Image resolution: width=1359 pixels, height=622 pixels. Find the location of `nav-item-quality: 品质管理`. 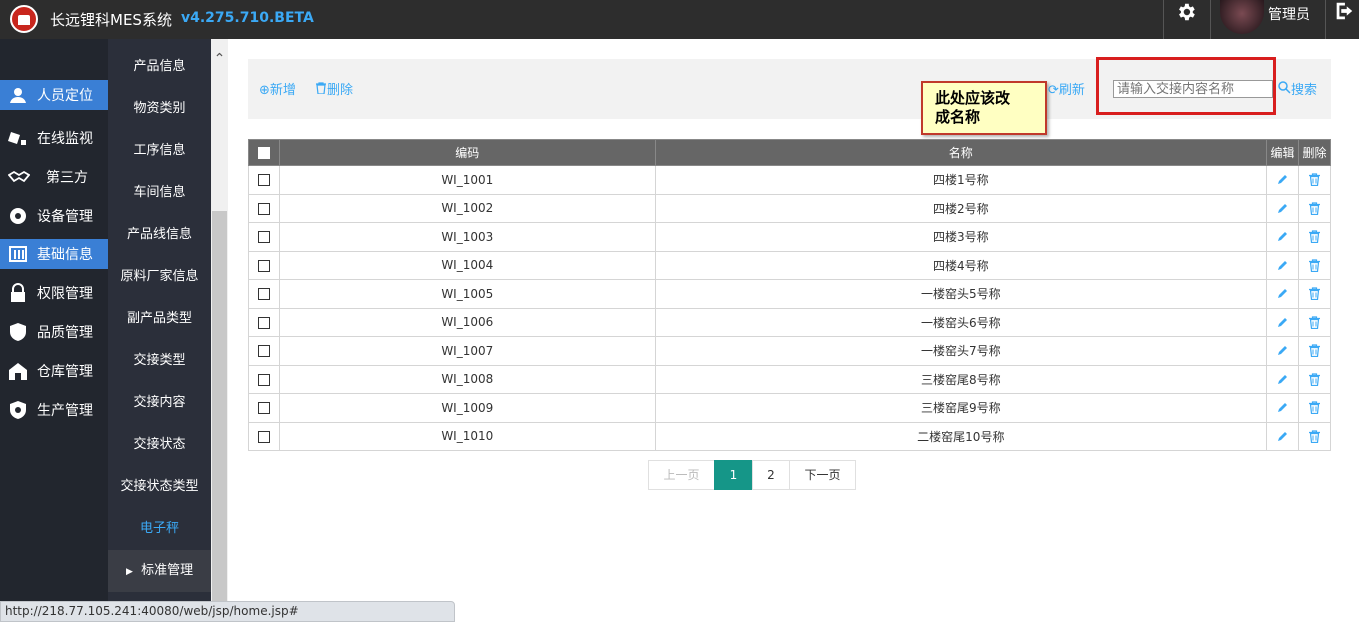

nav-item-quality: 品质管理 is located at coordinates (54, 332).